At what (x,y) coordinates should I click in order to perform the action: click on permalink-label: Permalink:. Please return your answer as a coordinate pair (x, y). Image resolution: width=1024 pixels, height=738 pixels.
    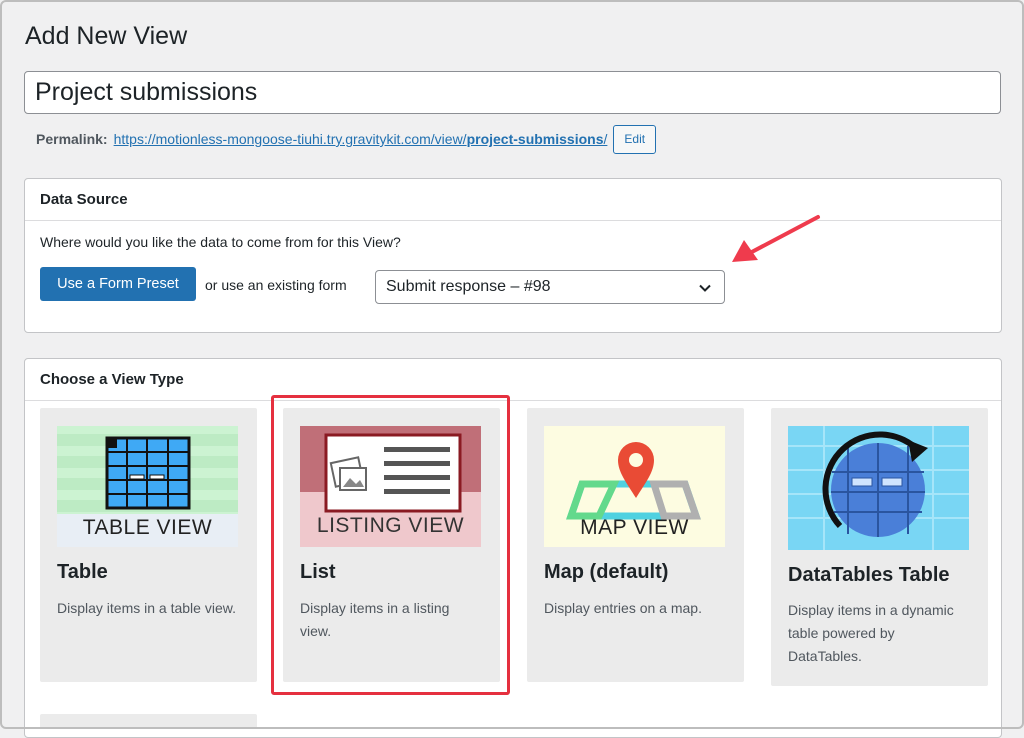
    Looking at the image, I should click on (72, 139).